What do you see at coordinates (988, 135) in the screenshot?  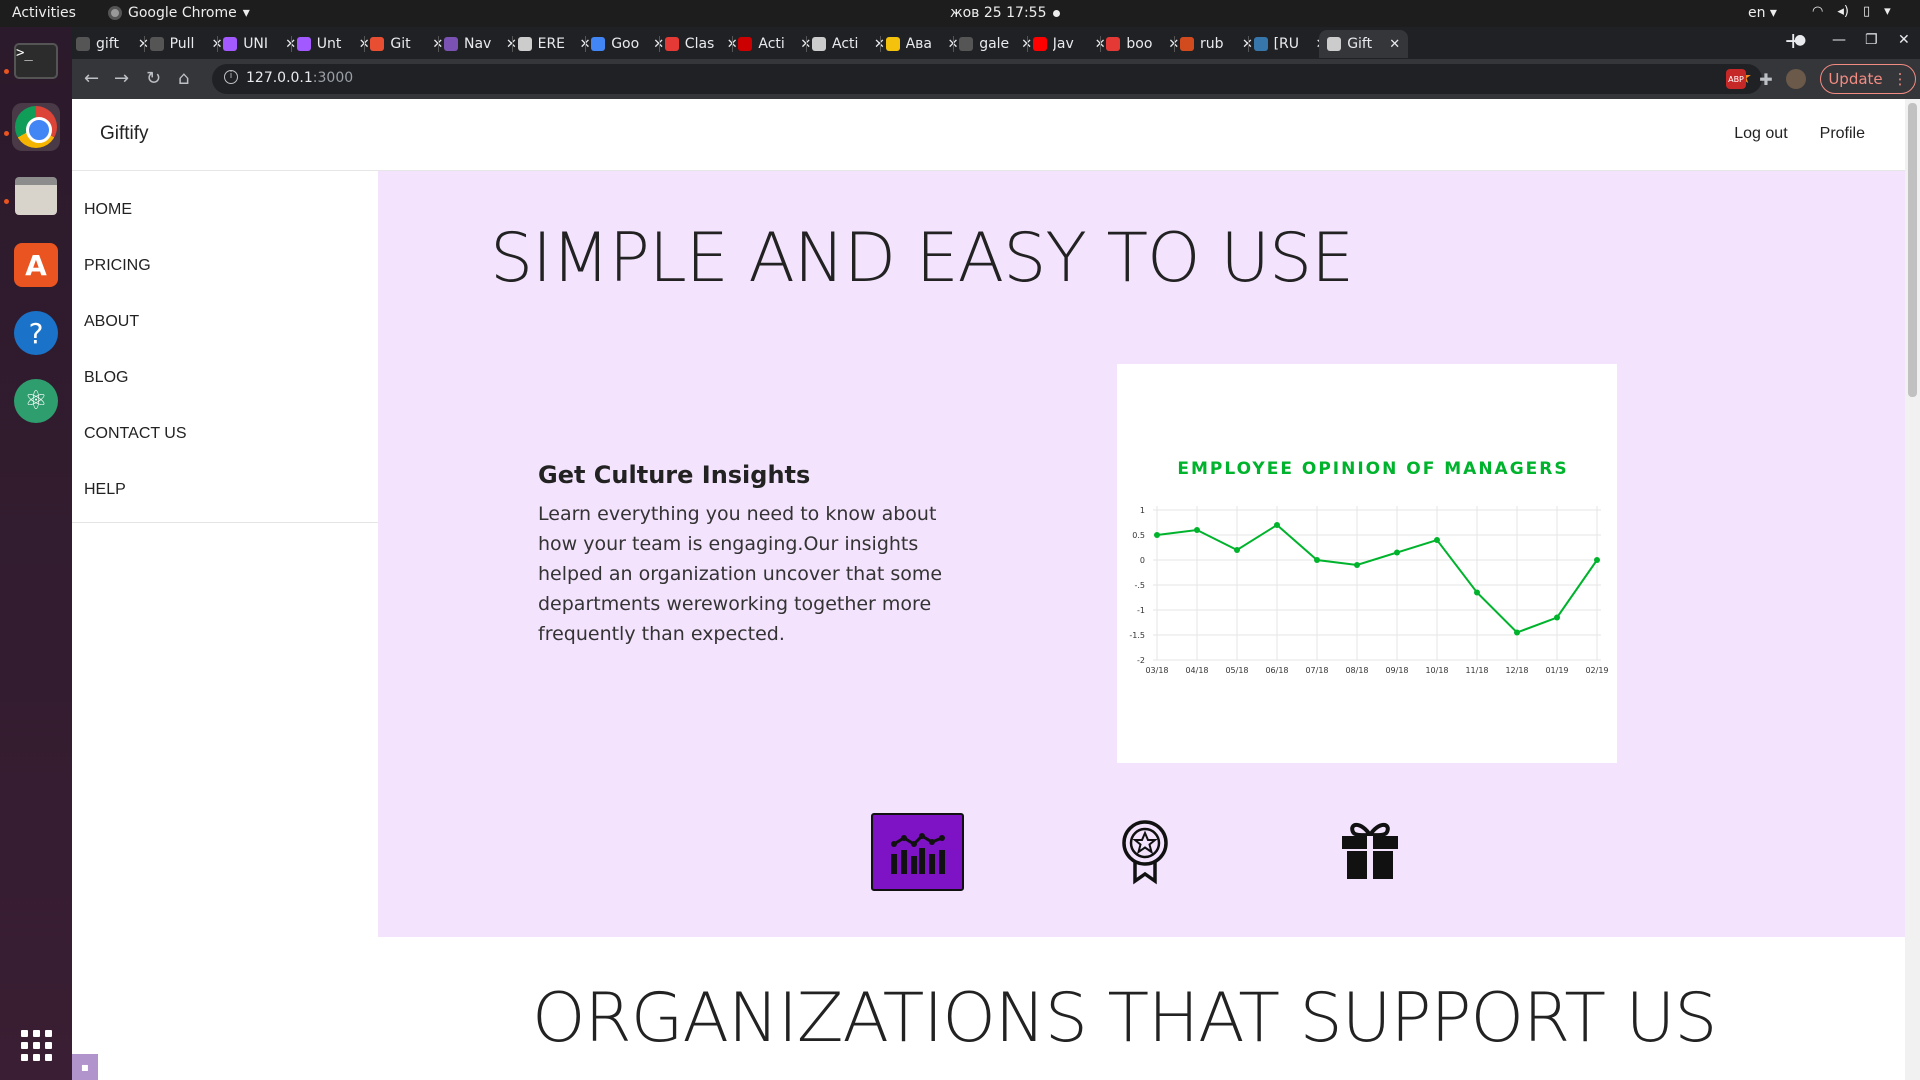 I see `site-navbar: Giftify Log out Profile` at bounding box center [988, 135].